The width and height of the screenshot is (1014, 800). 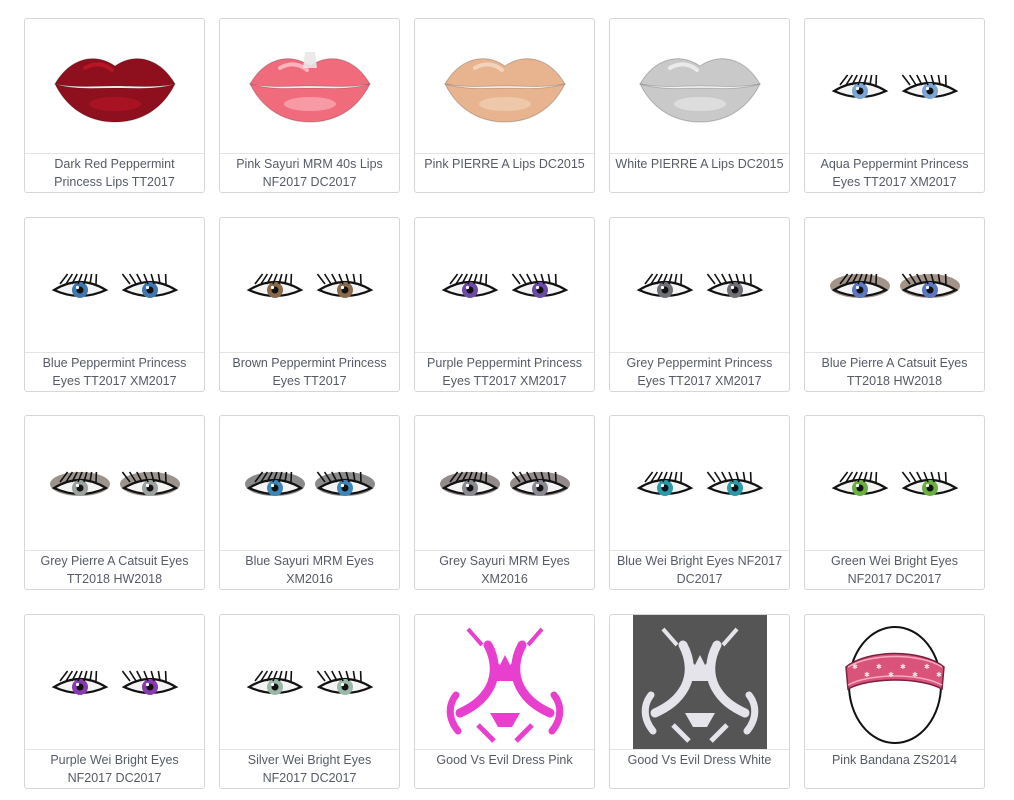 I want to click on item-title: Dark Red Peppermint Princess Lips TT2017, so click(x=114, y=173).